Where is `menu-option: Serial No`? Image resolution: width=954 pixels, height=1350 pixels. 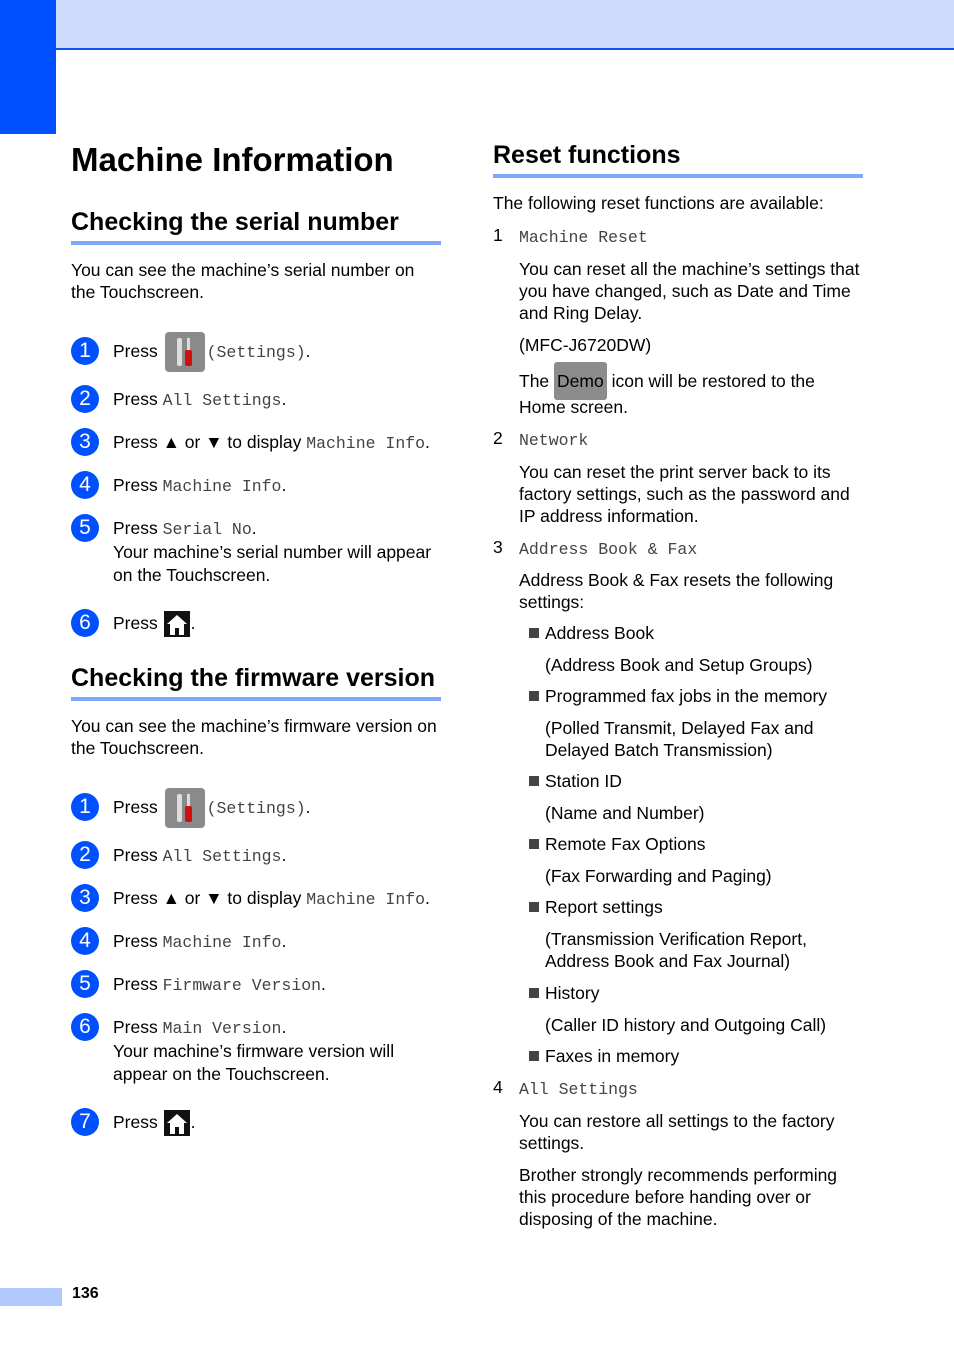
menu-option: Serial No is located at coordinates (207, 529).